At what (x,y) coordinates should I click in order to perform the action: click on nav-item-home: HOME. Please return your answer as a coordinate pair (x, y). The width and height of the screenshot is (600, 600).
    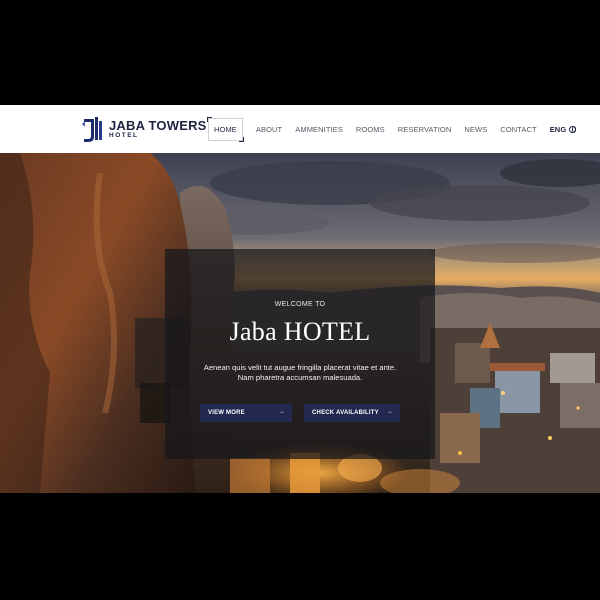
    Looking at the image, I should click on (225, 129).